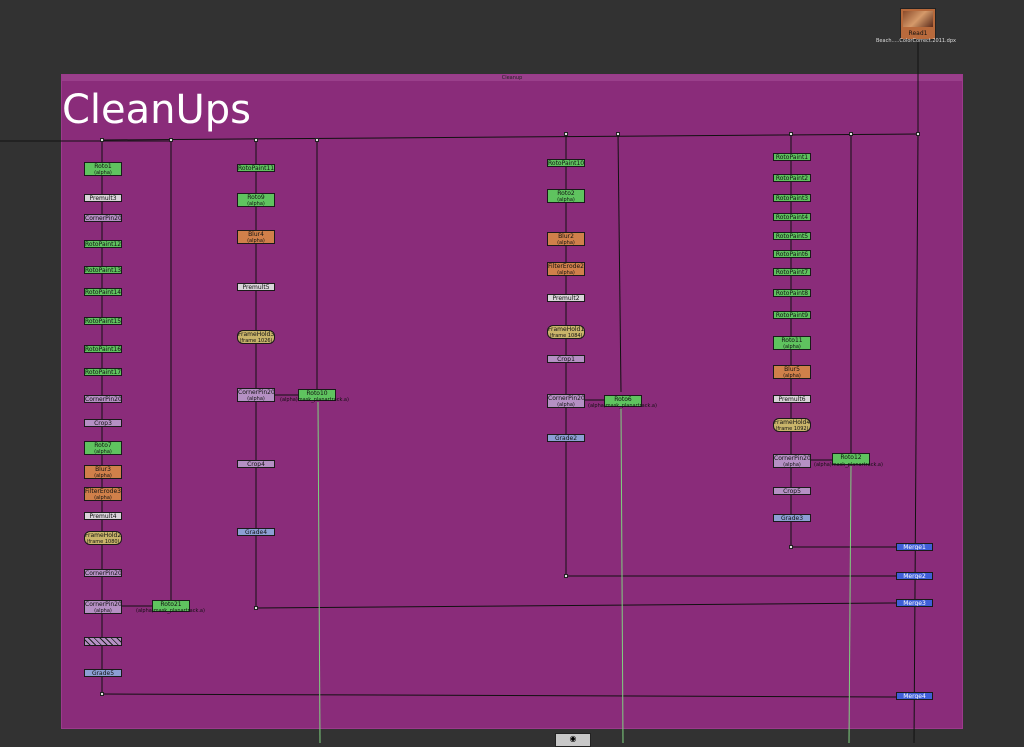 This screenshot has height=747, width=1024. I want to click on node-rotopaint13: RotoPaint13, so click(103, 270).